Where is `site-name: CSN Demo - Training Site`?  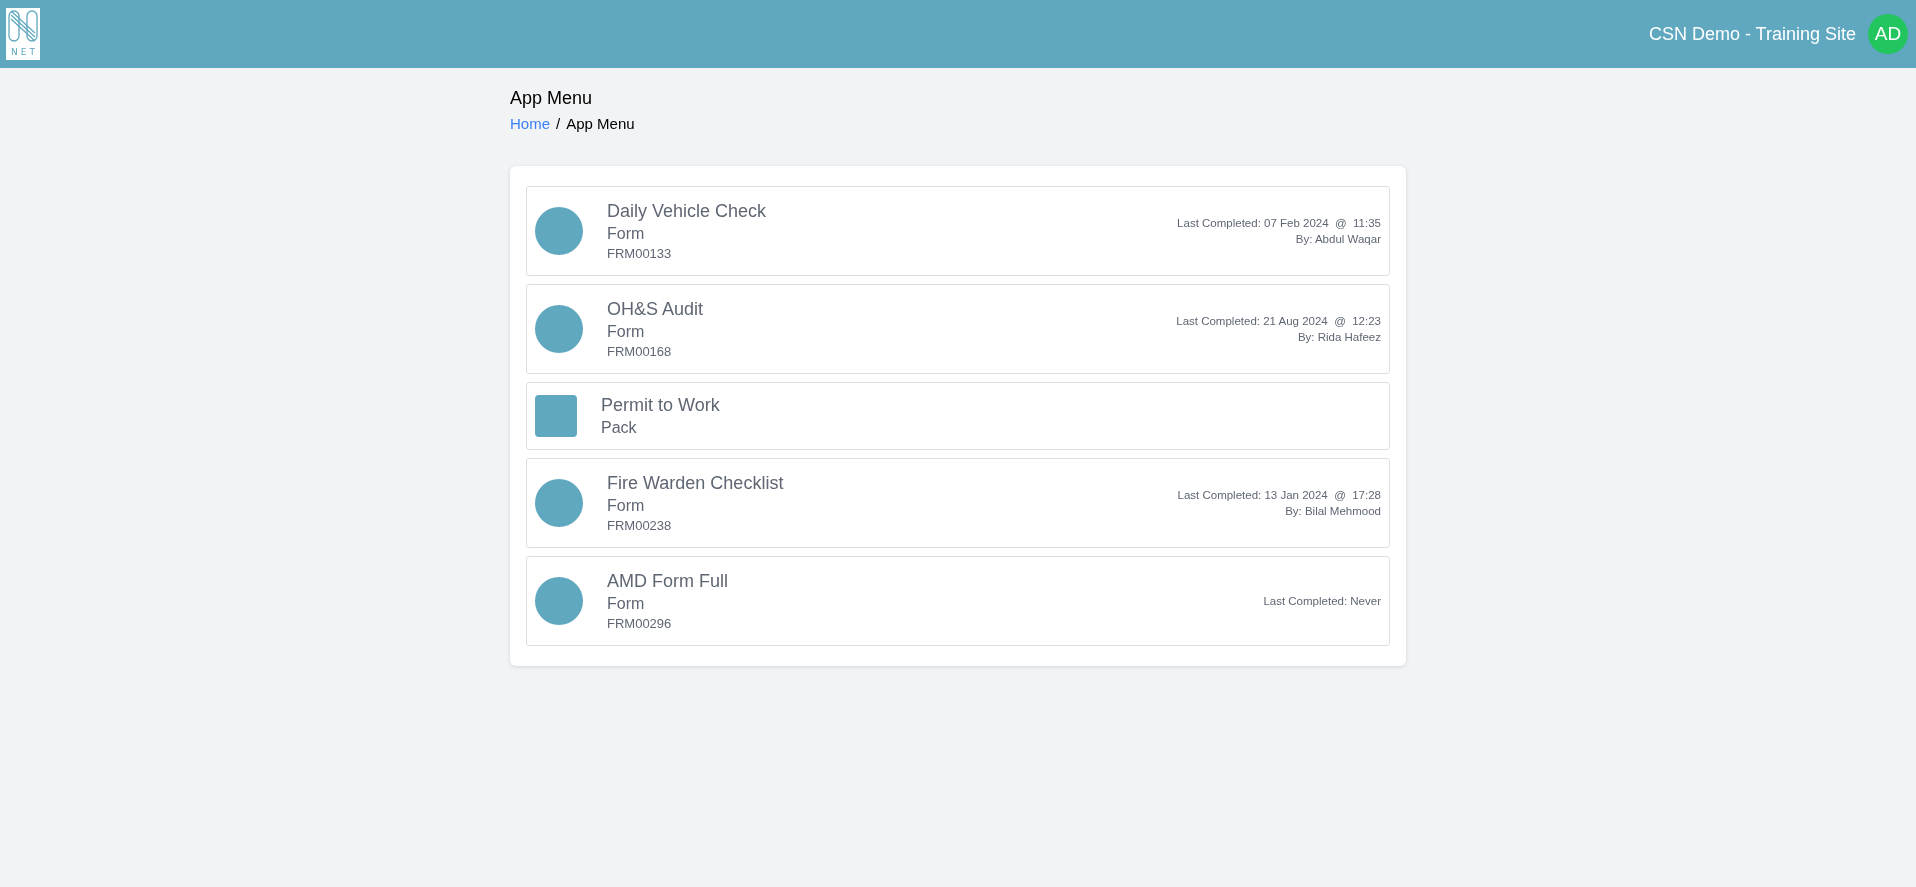 site-name: CSN Demo - Training Site is located at coordinates (1752, 34).